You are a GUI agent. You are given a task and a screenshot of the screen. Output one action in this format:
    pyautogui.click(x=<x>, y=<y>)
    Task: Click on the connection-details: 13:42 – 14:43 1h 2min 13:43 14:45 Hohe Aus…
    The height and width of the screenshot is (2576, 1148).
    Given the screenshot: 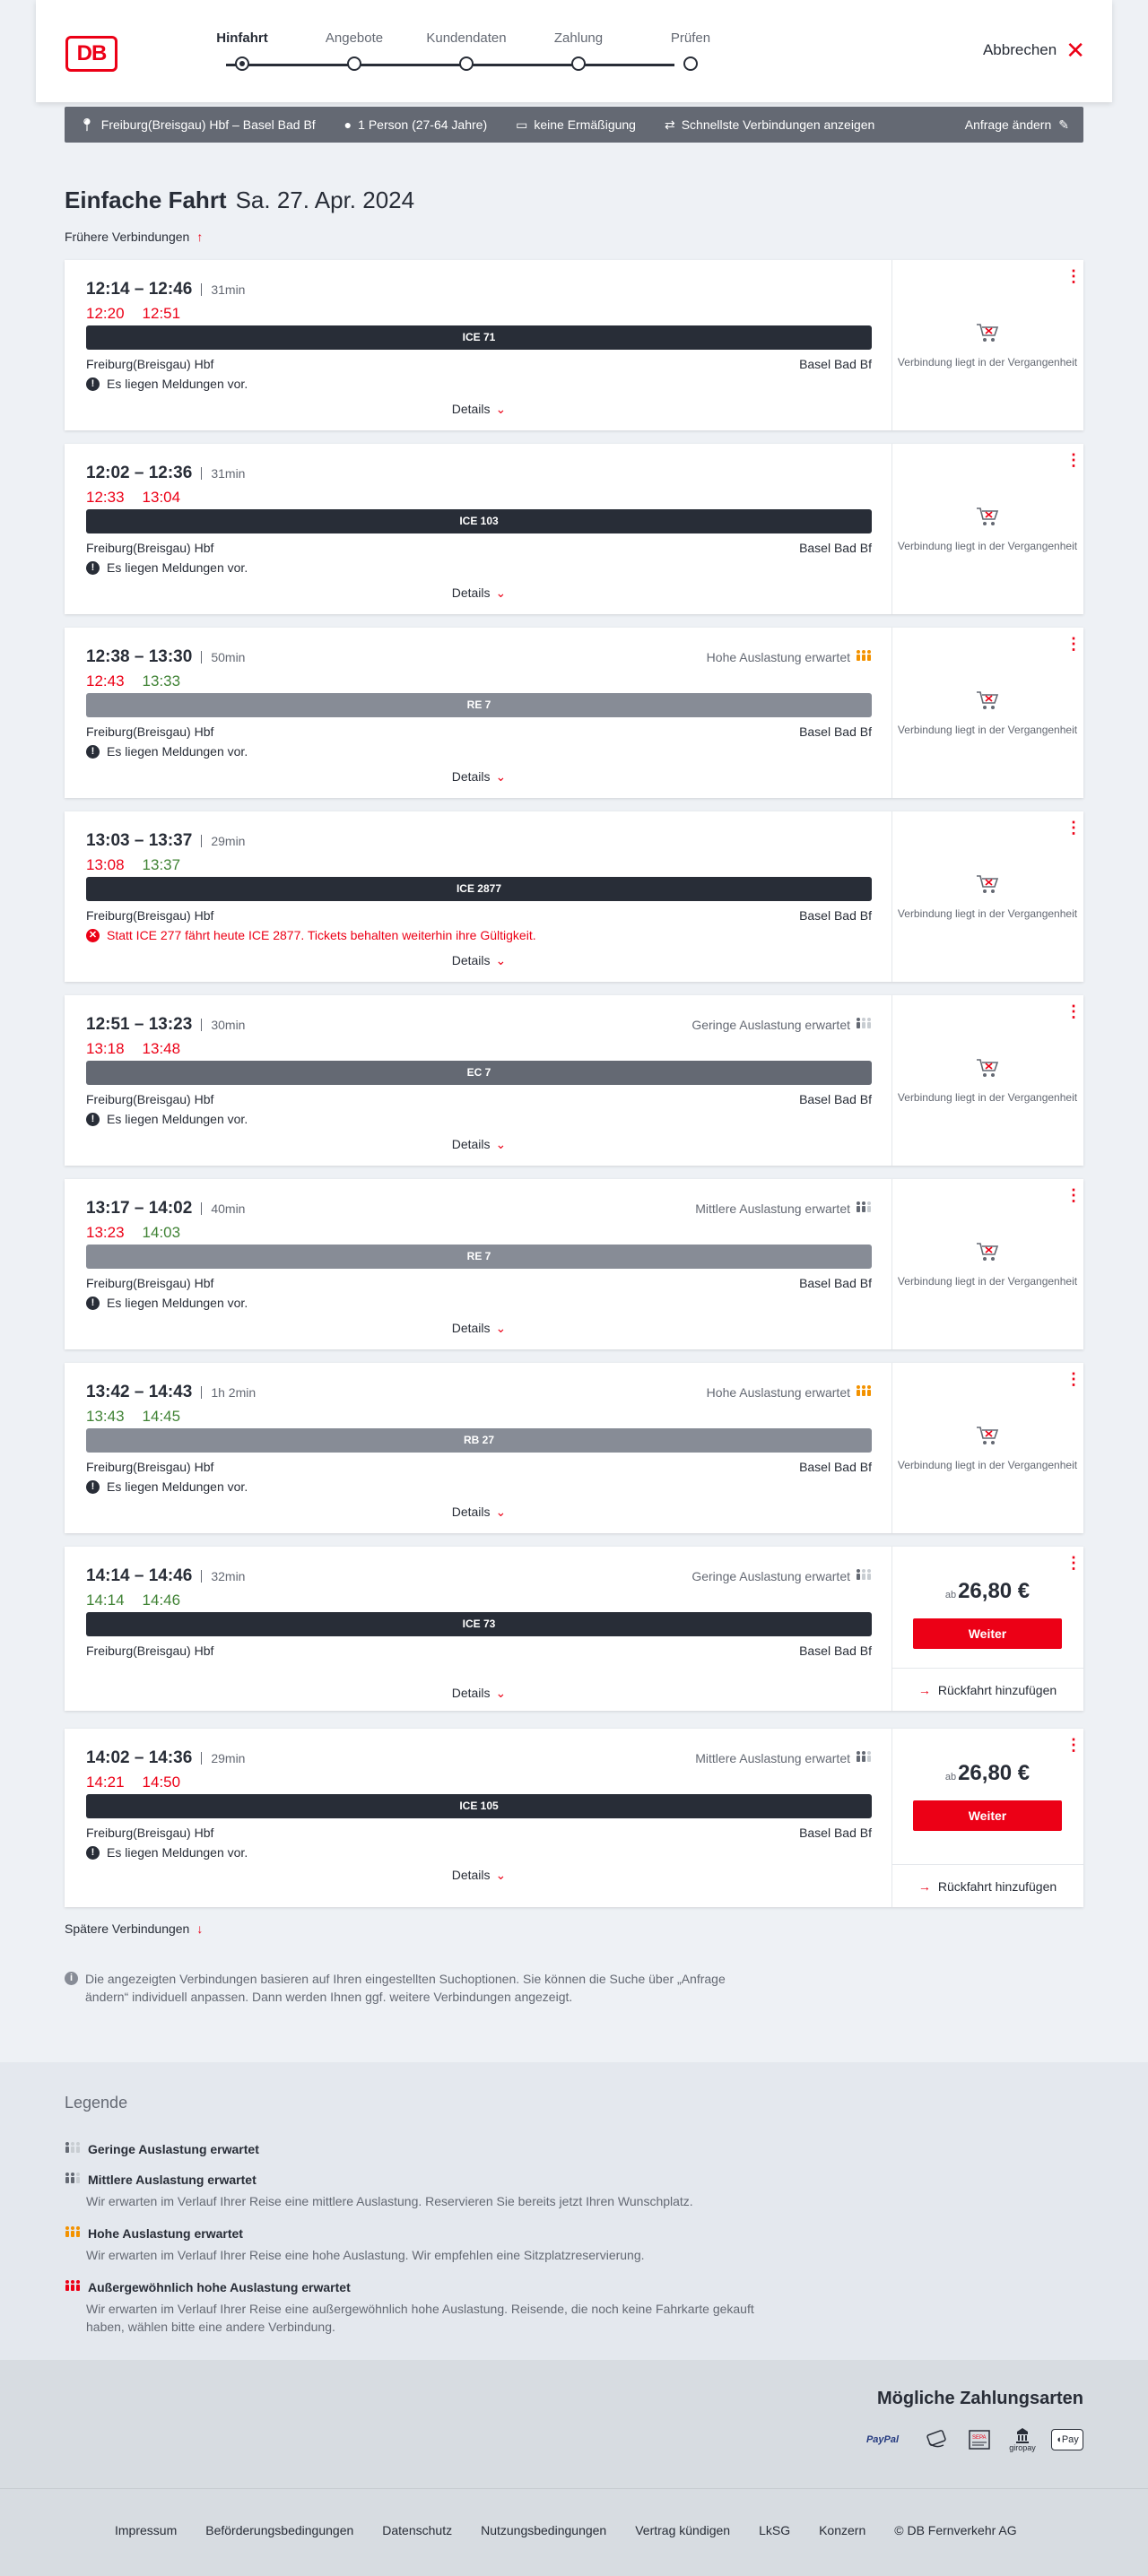 What is the action you would take?
    pyautogui.click(x=479, y=1448)
    